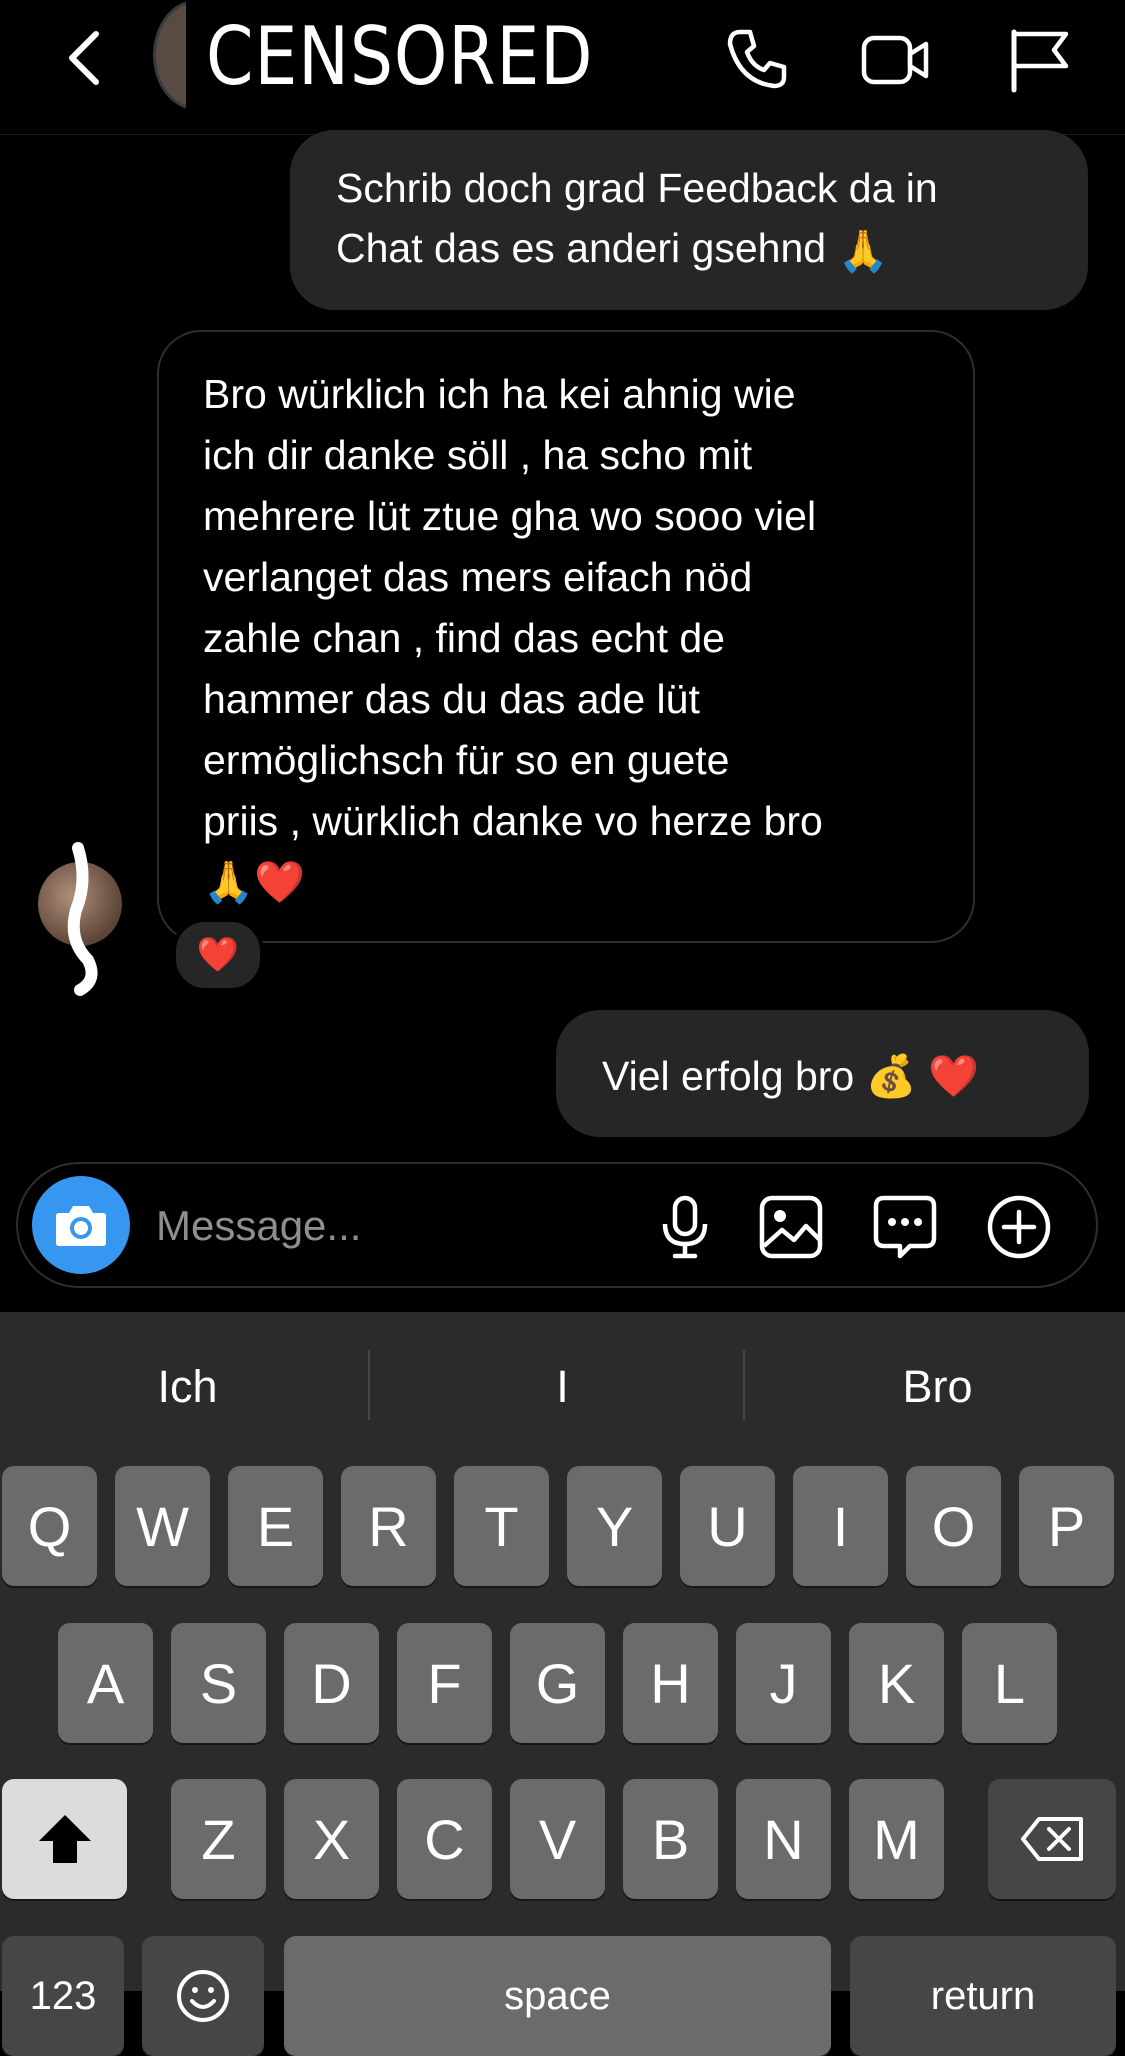  I want to click on key-i: I, so click(840, 1526).